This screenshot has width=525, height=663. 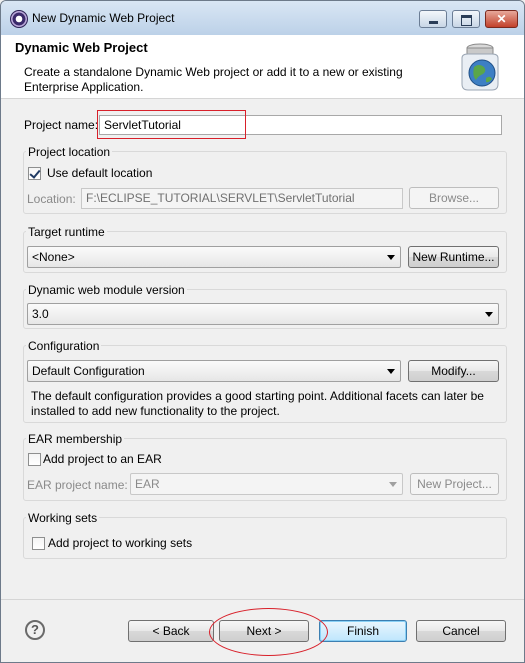 What do you see at coordinates (64, 346) in the screenshot?
I see `configuration-title: Configuration` at bounding box center [64, 346].